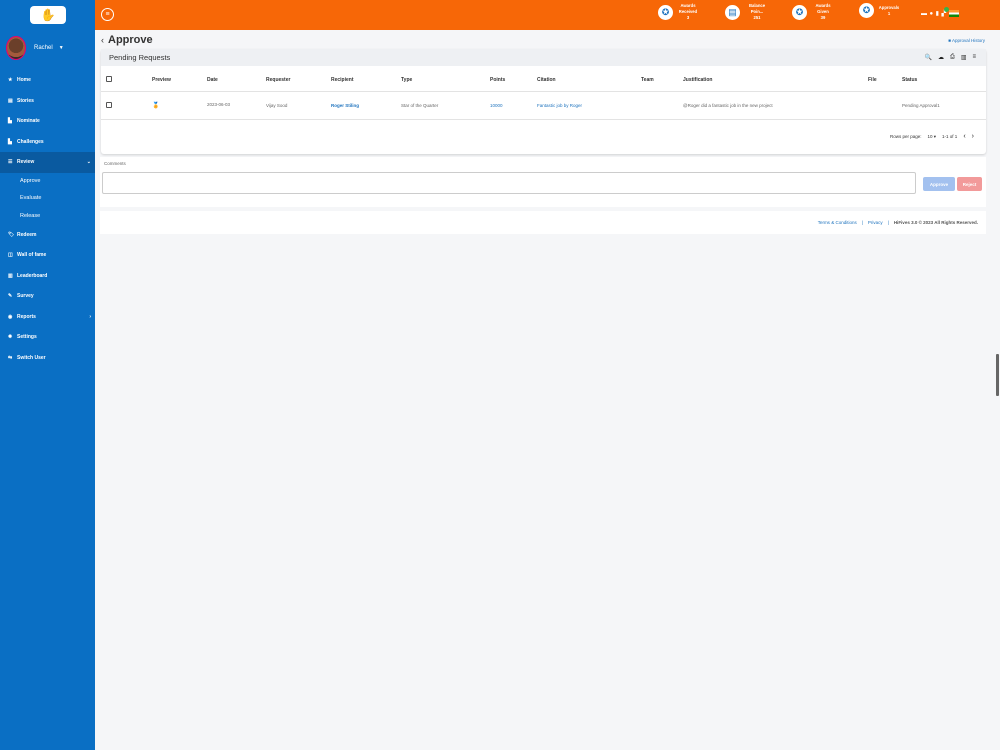  What do you see at coordinates (47, 80) in the screenshot?
I see `sidebar-item-home: ★ Home` at bounding box center [47, 80].